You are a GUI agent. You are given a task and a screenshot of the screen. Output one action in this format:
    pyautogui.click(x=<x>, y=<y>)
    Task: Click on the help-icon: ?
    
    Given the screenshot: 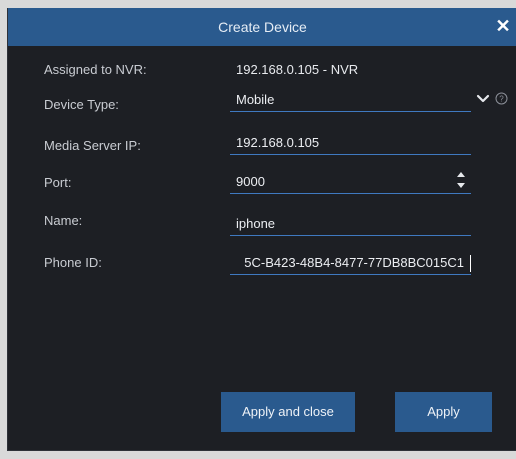 What is the action you would take?
    pyautogui.click(x=501, y=98)
    